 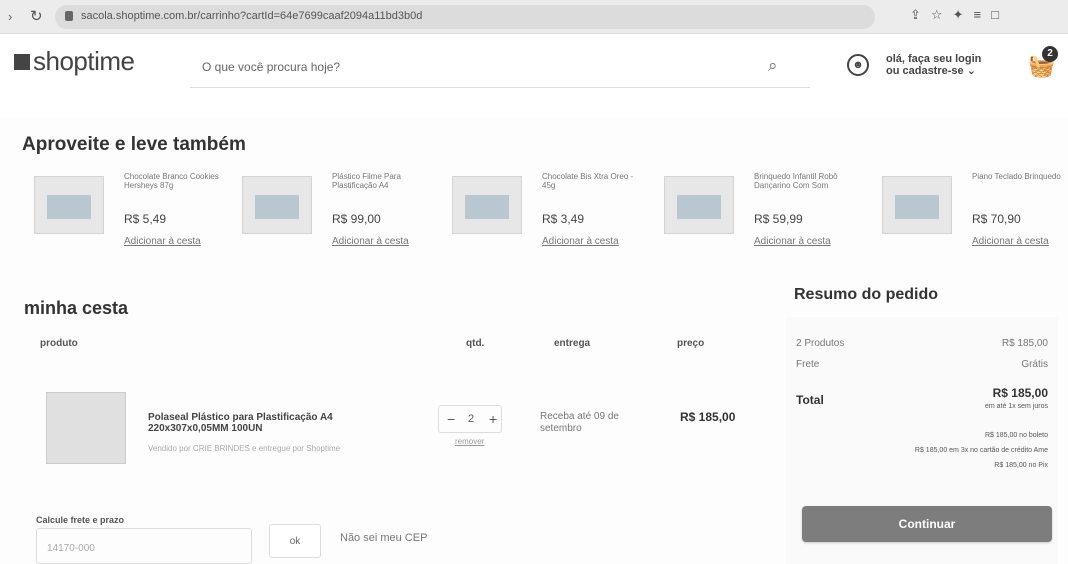 I want to click on product-price: R$ 59,99, so click(x=778, y=219).